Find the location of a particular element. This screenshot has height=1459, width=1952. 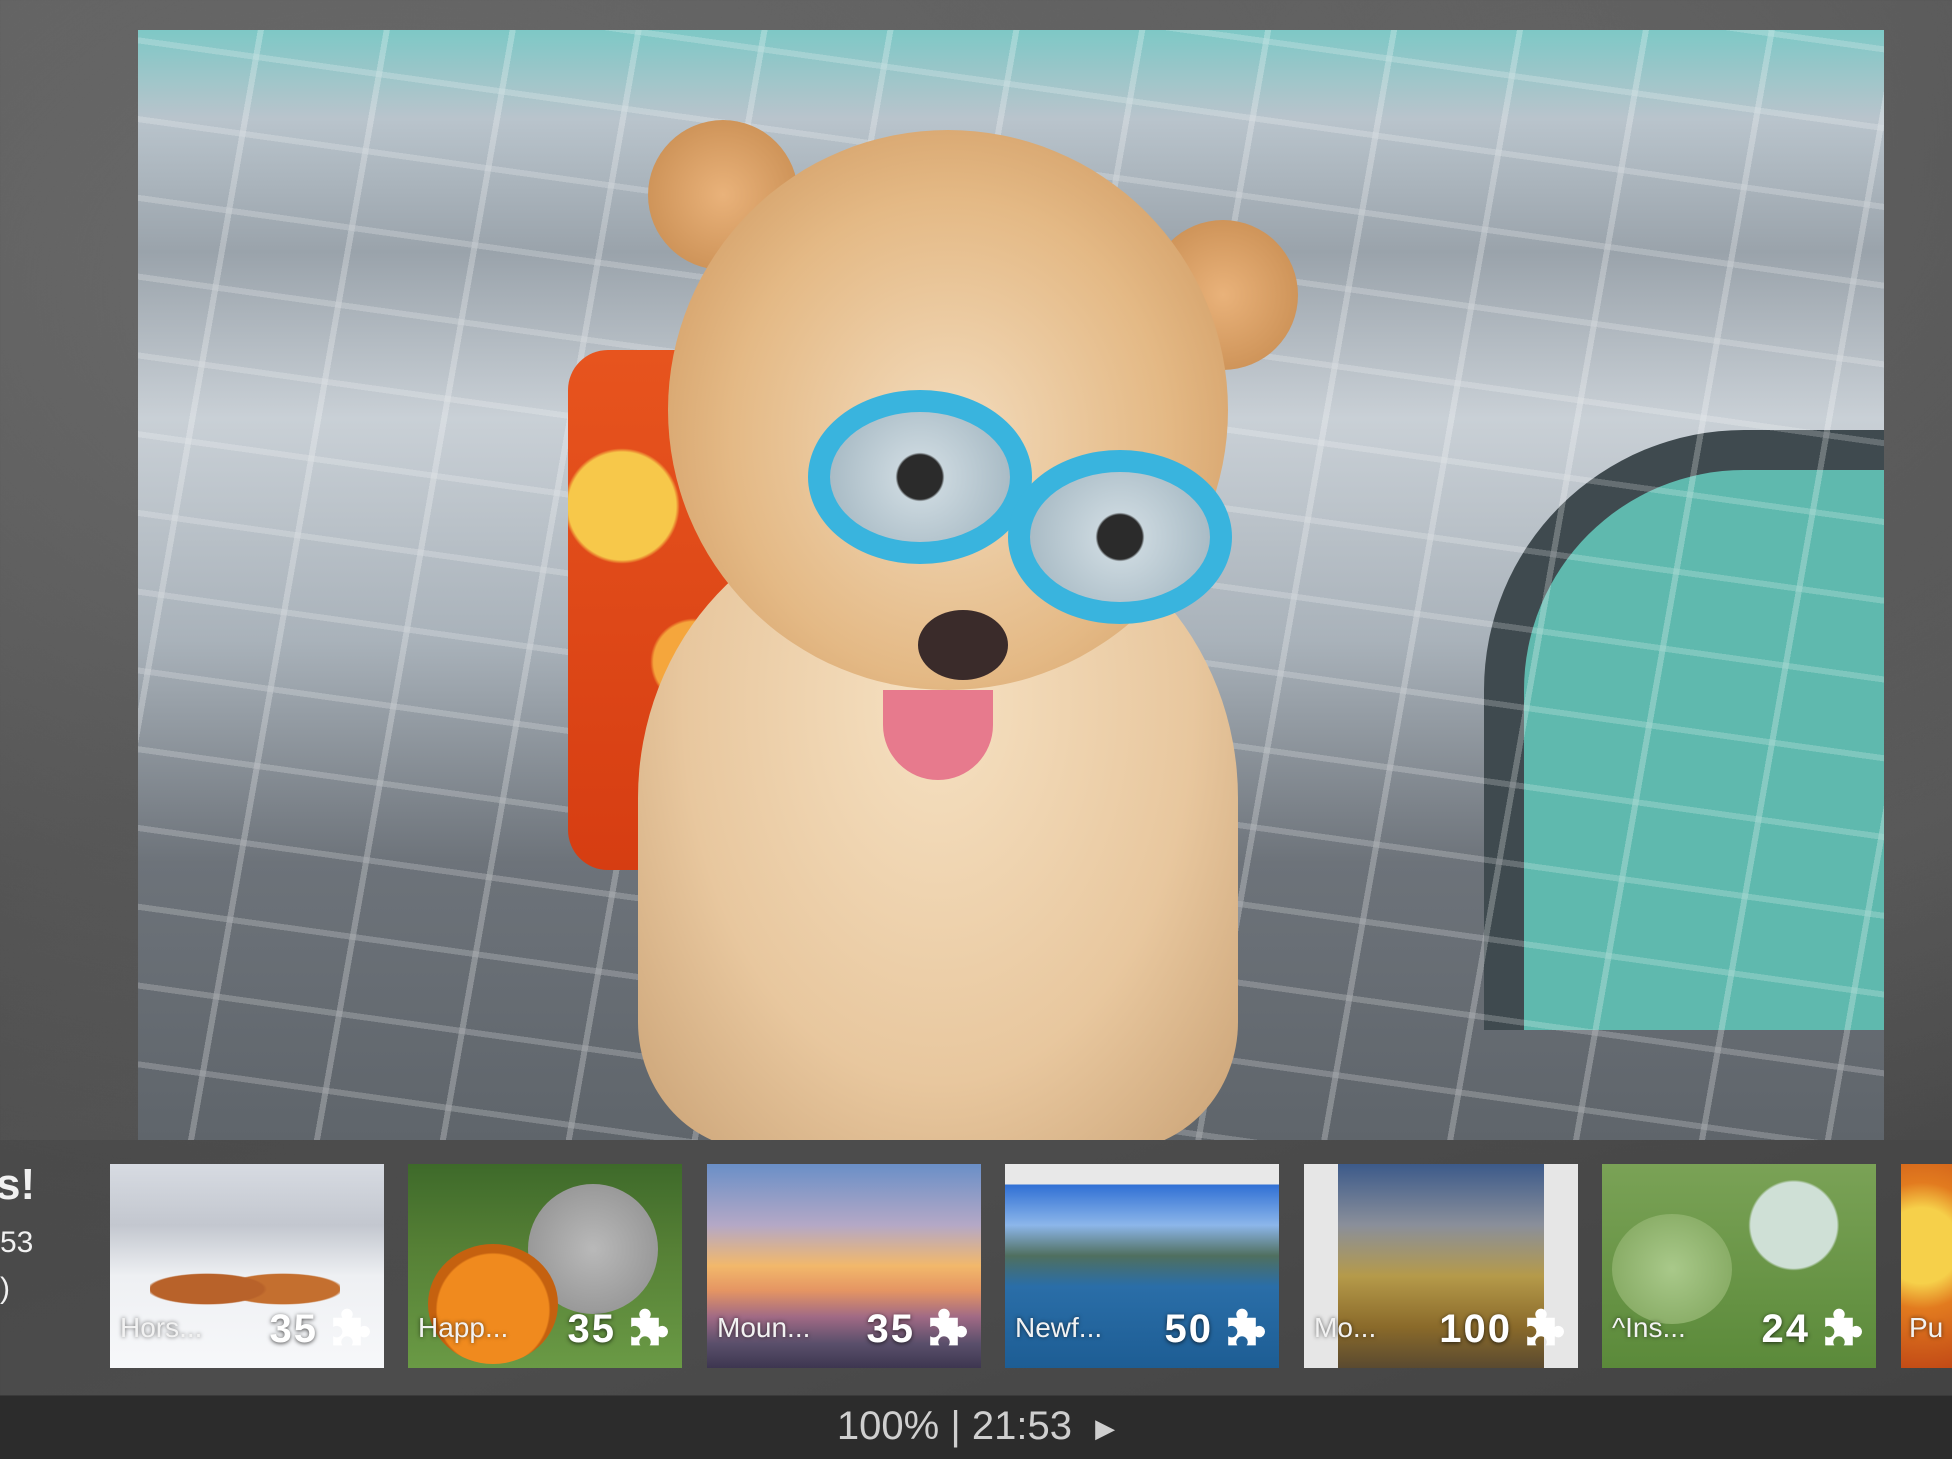

puzzle-thumb-railway: Mo... 100 is located at coordinates (1441, 1266).